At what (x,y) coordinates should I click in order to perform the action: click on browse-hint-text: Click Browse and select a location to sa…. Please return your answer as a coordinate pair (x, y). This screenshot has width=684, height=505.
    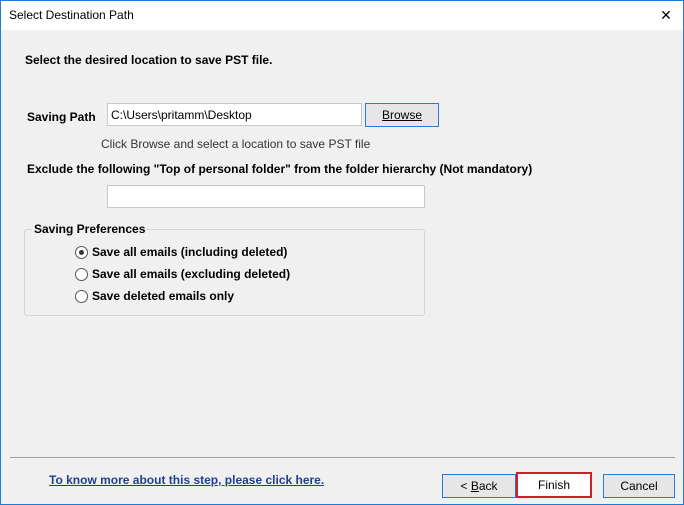
    Looking at the image, I should click on (236, 144).